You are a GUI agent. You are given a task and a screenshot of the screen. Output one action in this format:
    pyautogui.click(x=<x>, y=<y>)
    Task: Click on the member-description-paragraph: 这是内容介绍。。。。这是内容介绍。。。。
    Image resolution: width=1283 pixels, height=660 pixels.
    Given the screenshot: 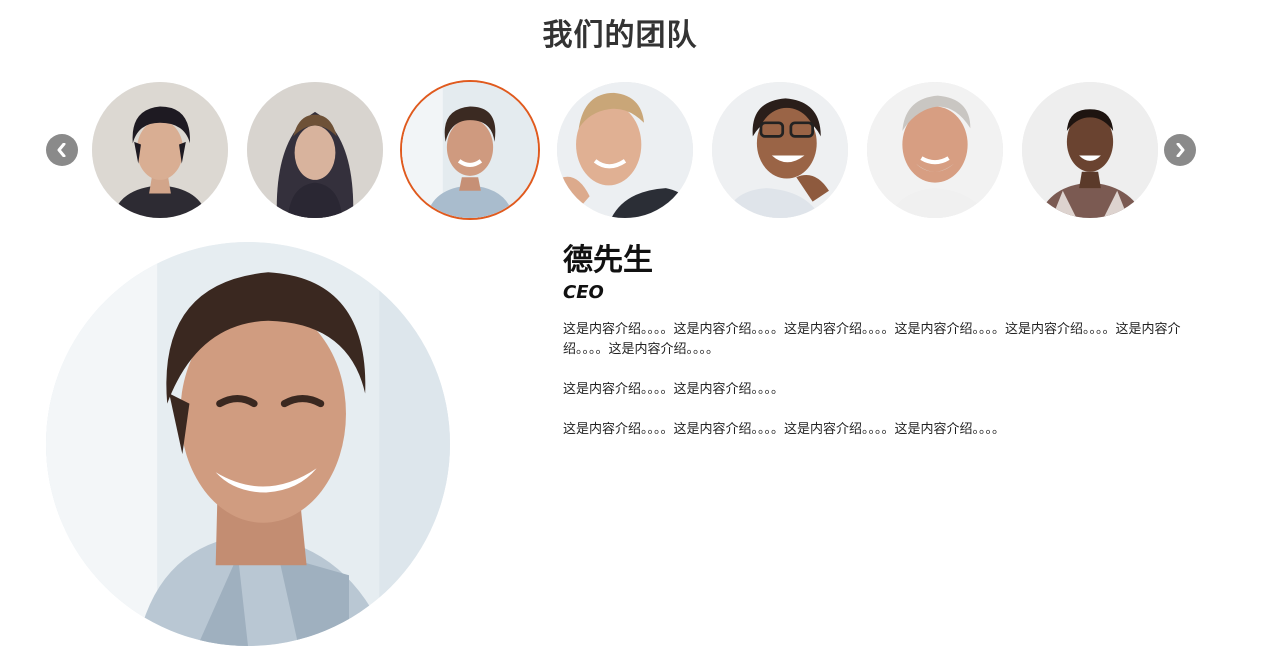 What is the action you would take?
    pyautogui.click(x=674, y=389)
    